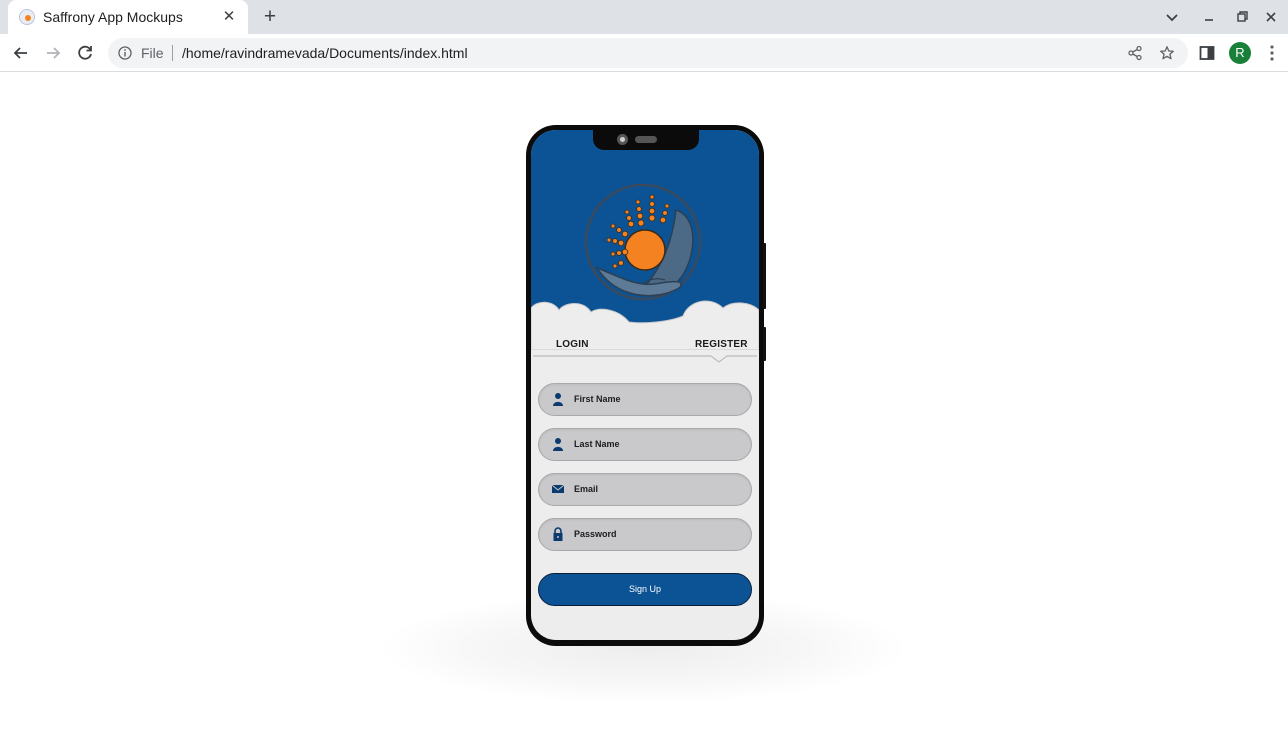 The image size is (1288, 740). What do you see at coordinates (1135, 53) in the screenshot?
I see `share-icon` at bounding box center [1135, 53].